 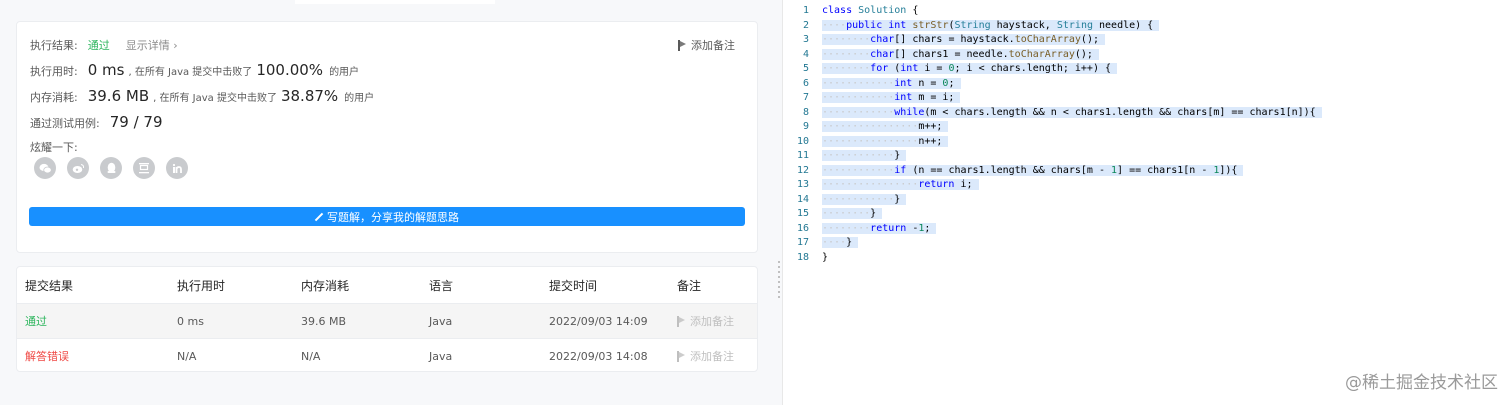 I want to click on qq-icon, so click(x=111, y=168).